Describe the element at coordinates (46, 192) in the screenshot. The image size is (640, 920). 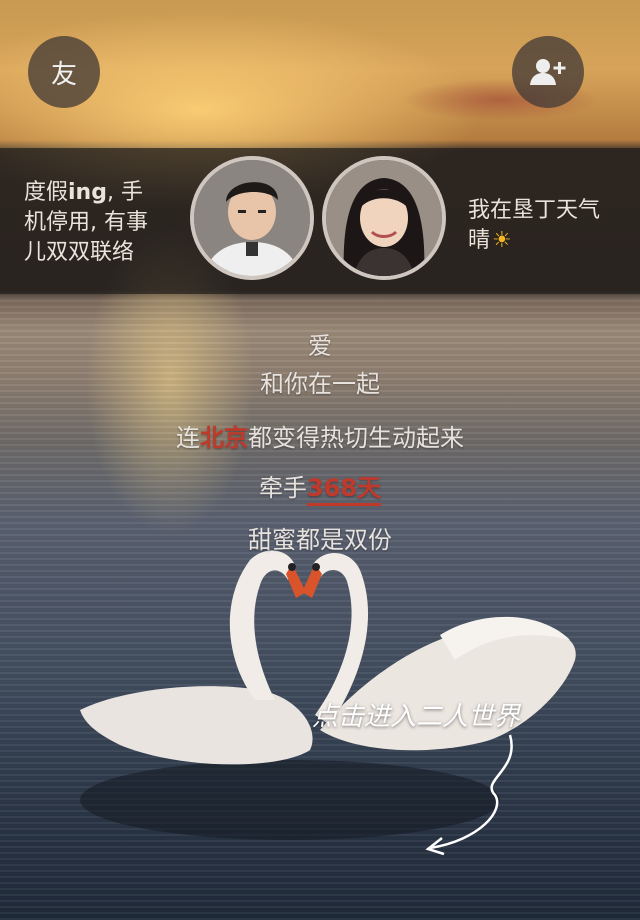
I see `left-status-prefix: 度假` at that location.